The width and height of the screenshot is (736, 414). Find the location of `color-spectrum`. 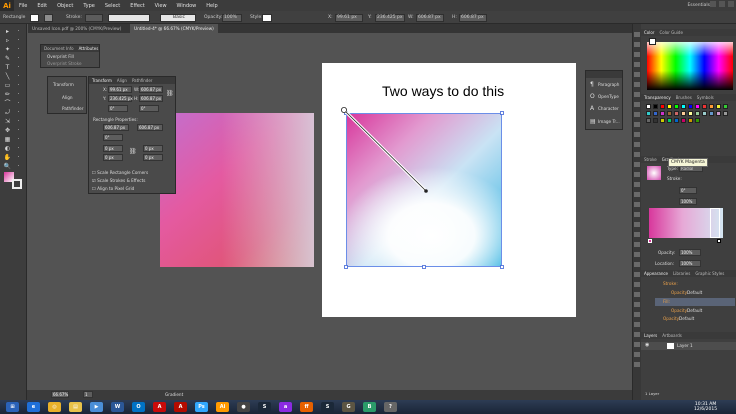

color-spectrum is located at coordinates (690, 66).